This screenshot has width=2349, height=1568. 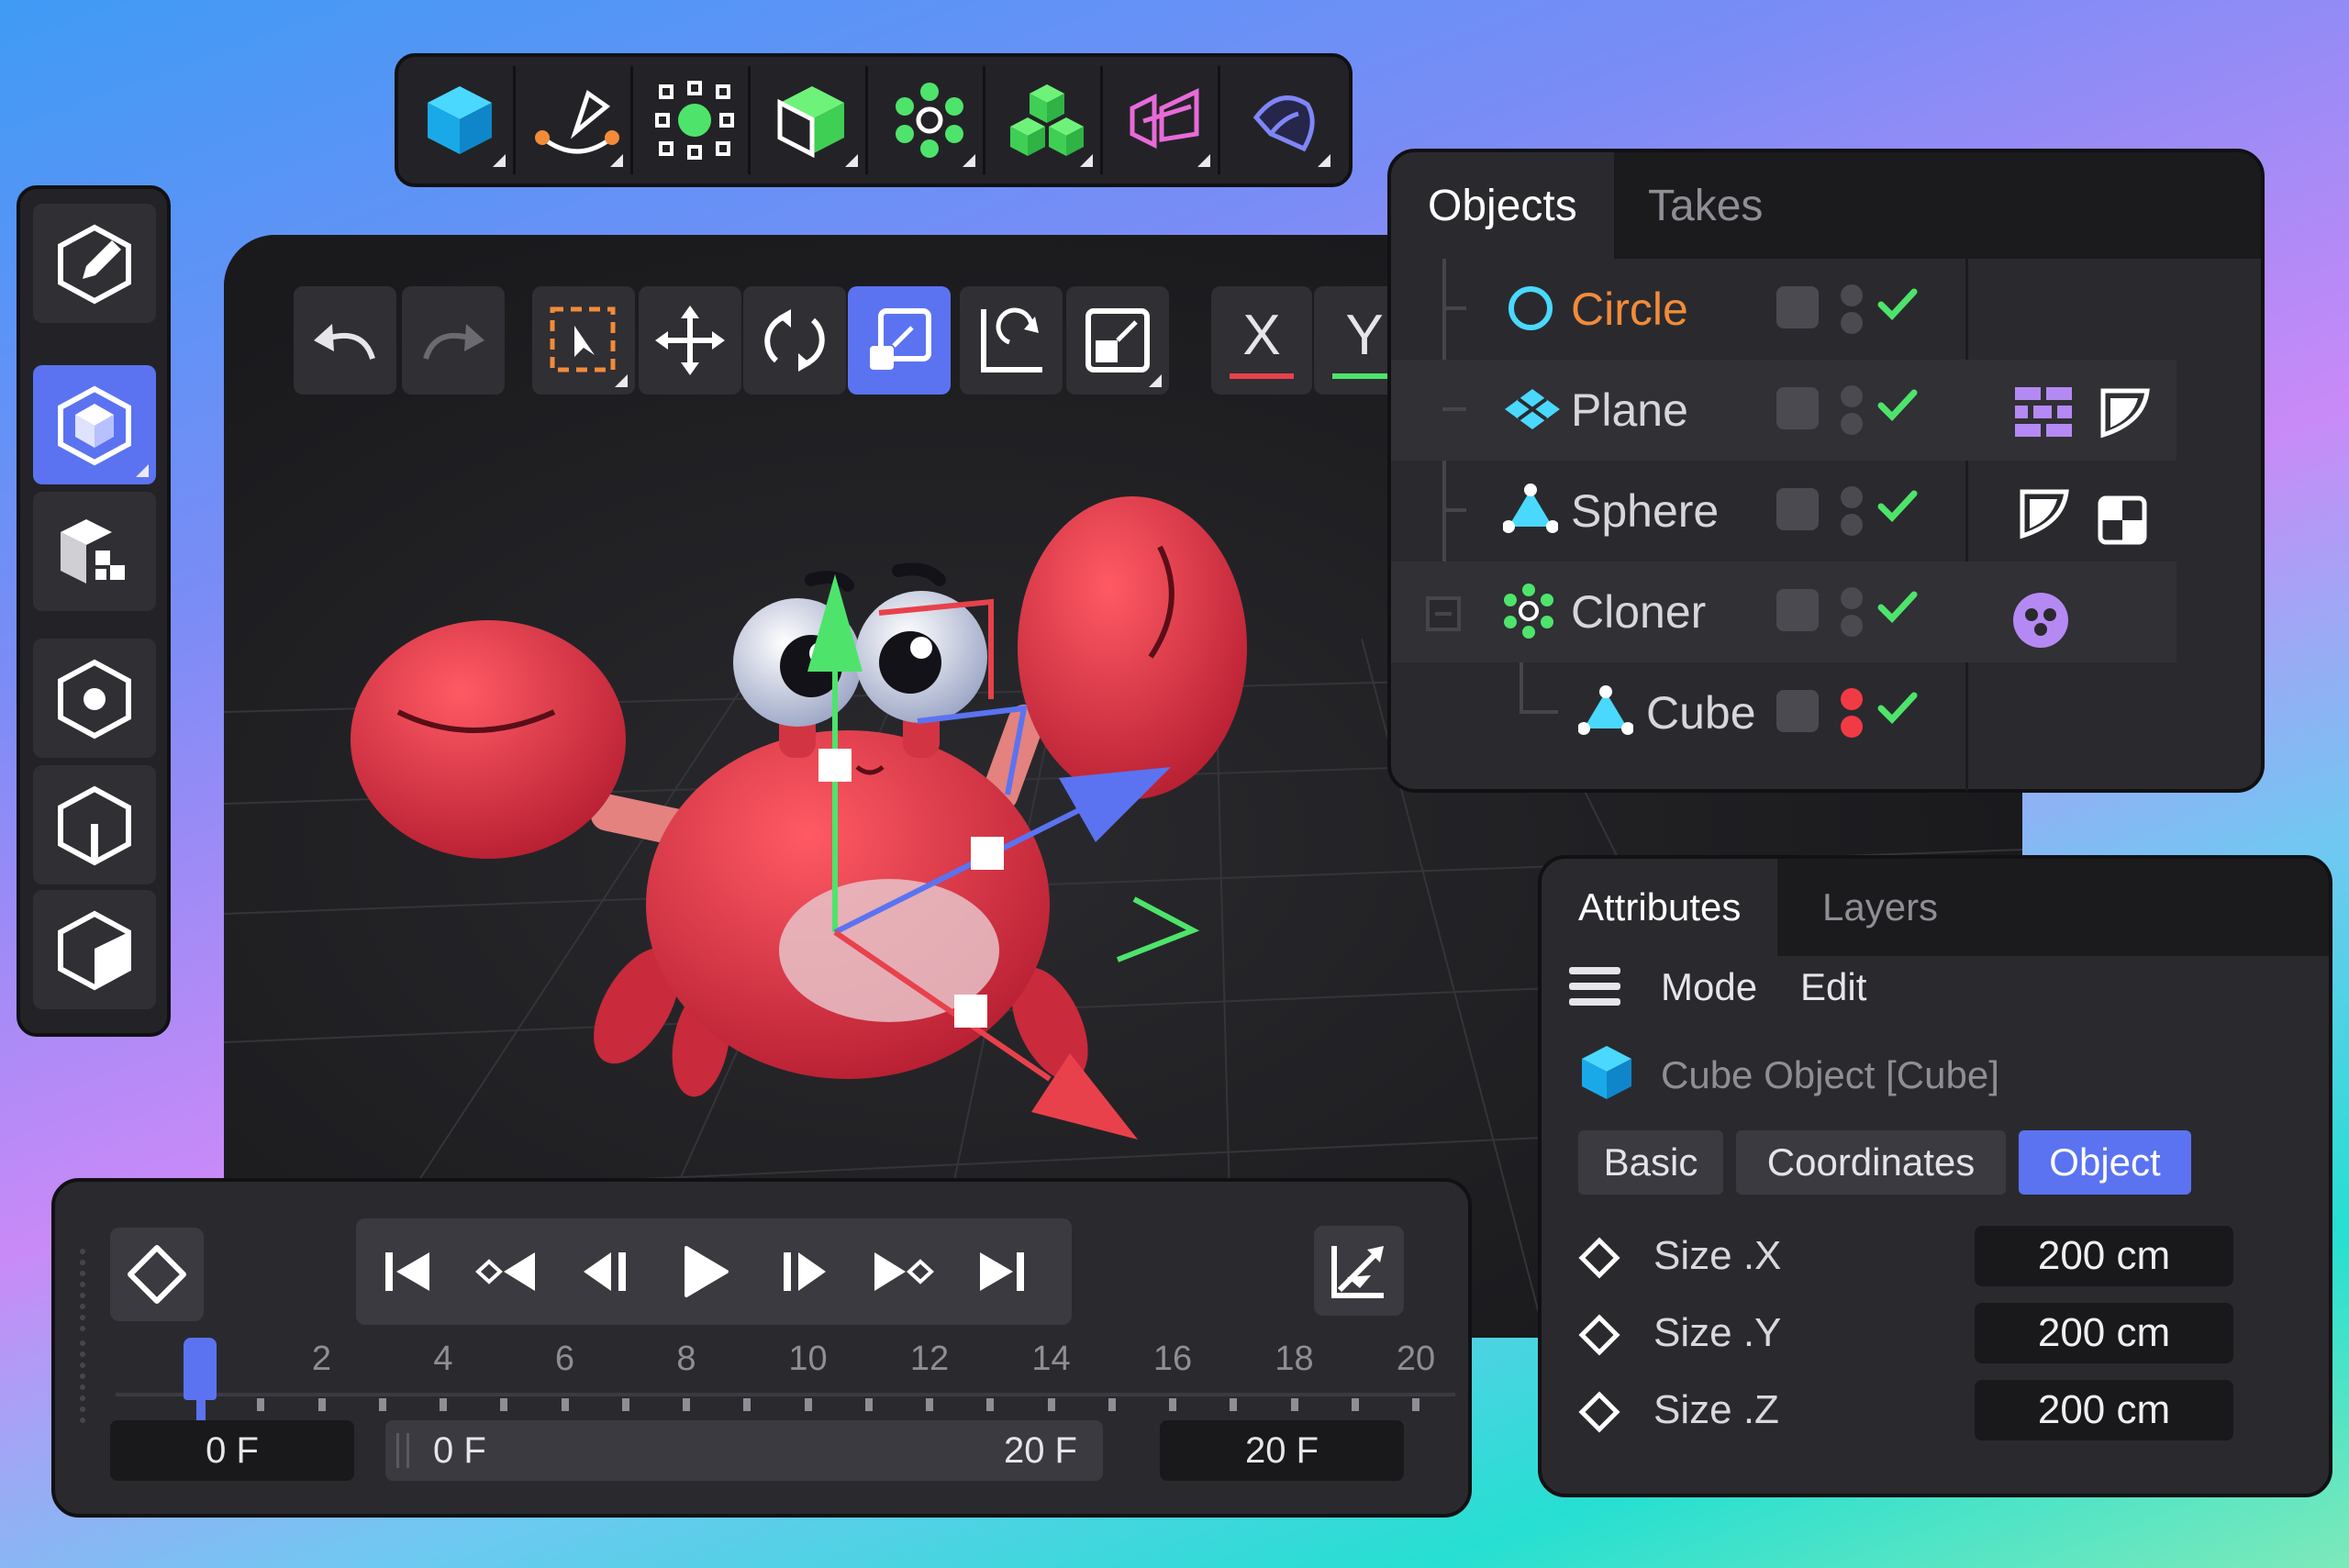 What do you see at coordinates (583, 340) in the screenshot?
I see `live-selection-button` at bounding box center [583, 340].